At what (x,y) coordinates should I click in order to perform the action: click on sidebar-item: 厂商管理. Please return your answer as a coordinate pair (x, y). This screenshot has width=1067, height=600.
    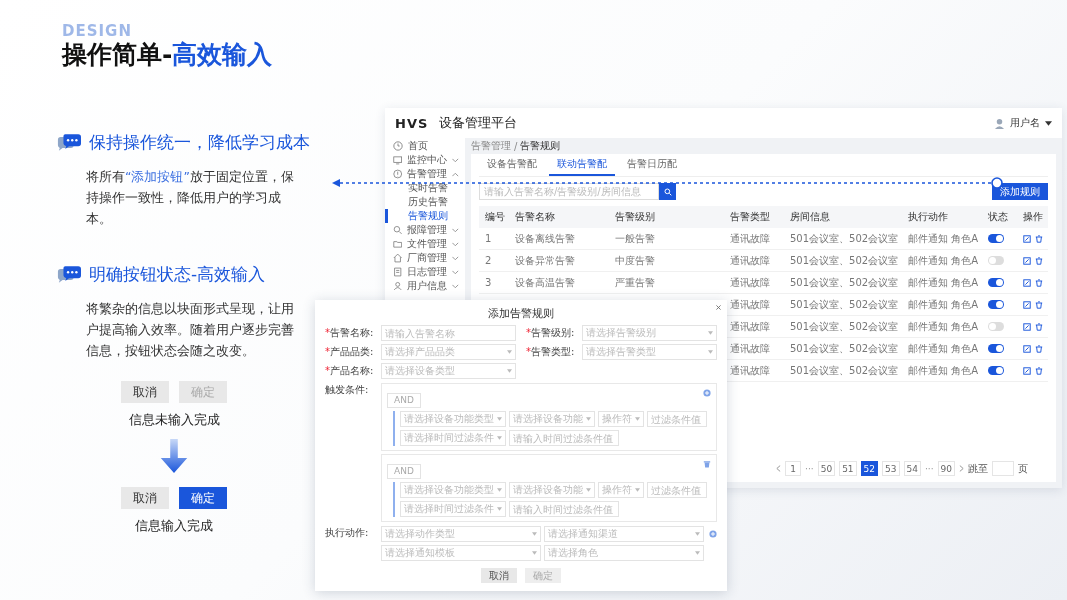
    Looking at the image, I should click on (425, 258).